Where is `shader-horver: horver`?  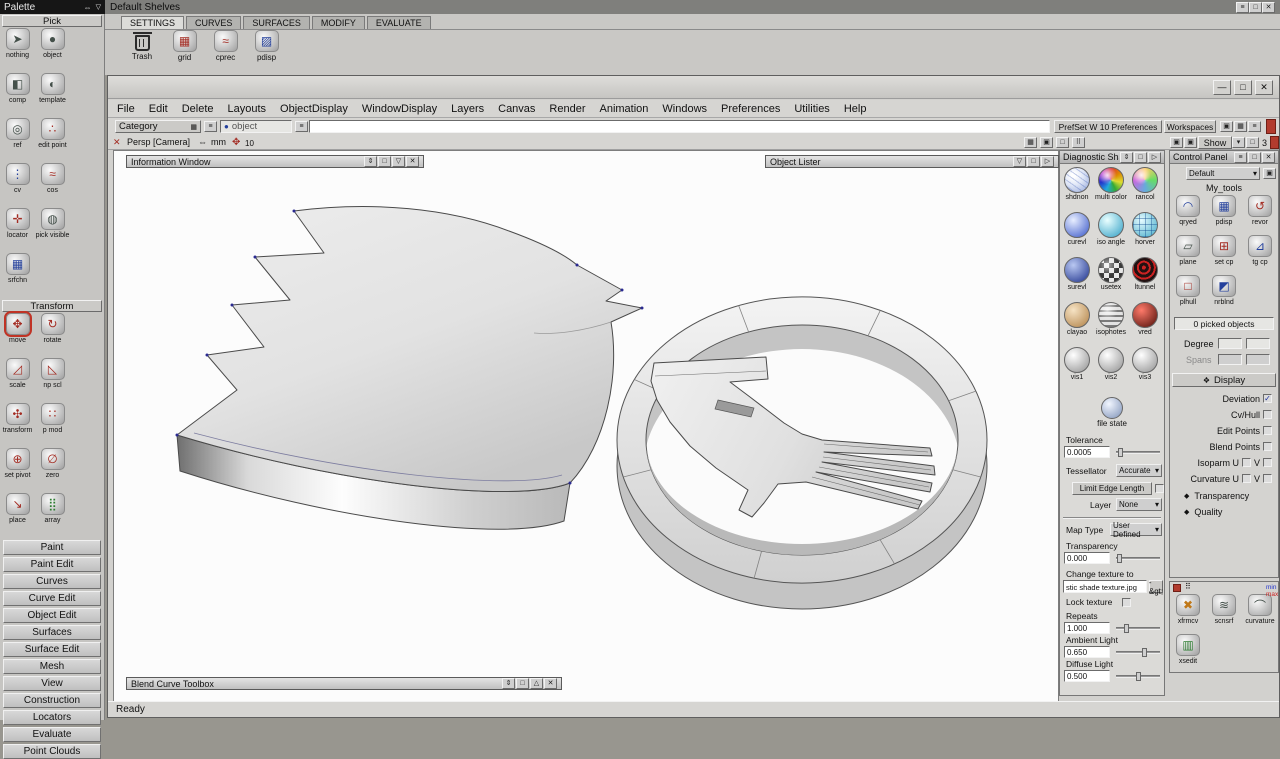
shader-horver: horver is located at coordinates (1145, 234).